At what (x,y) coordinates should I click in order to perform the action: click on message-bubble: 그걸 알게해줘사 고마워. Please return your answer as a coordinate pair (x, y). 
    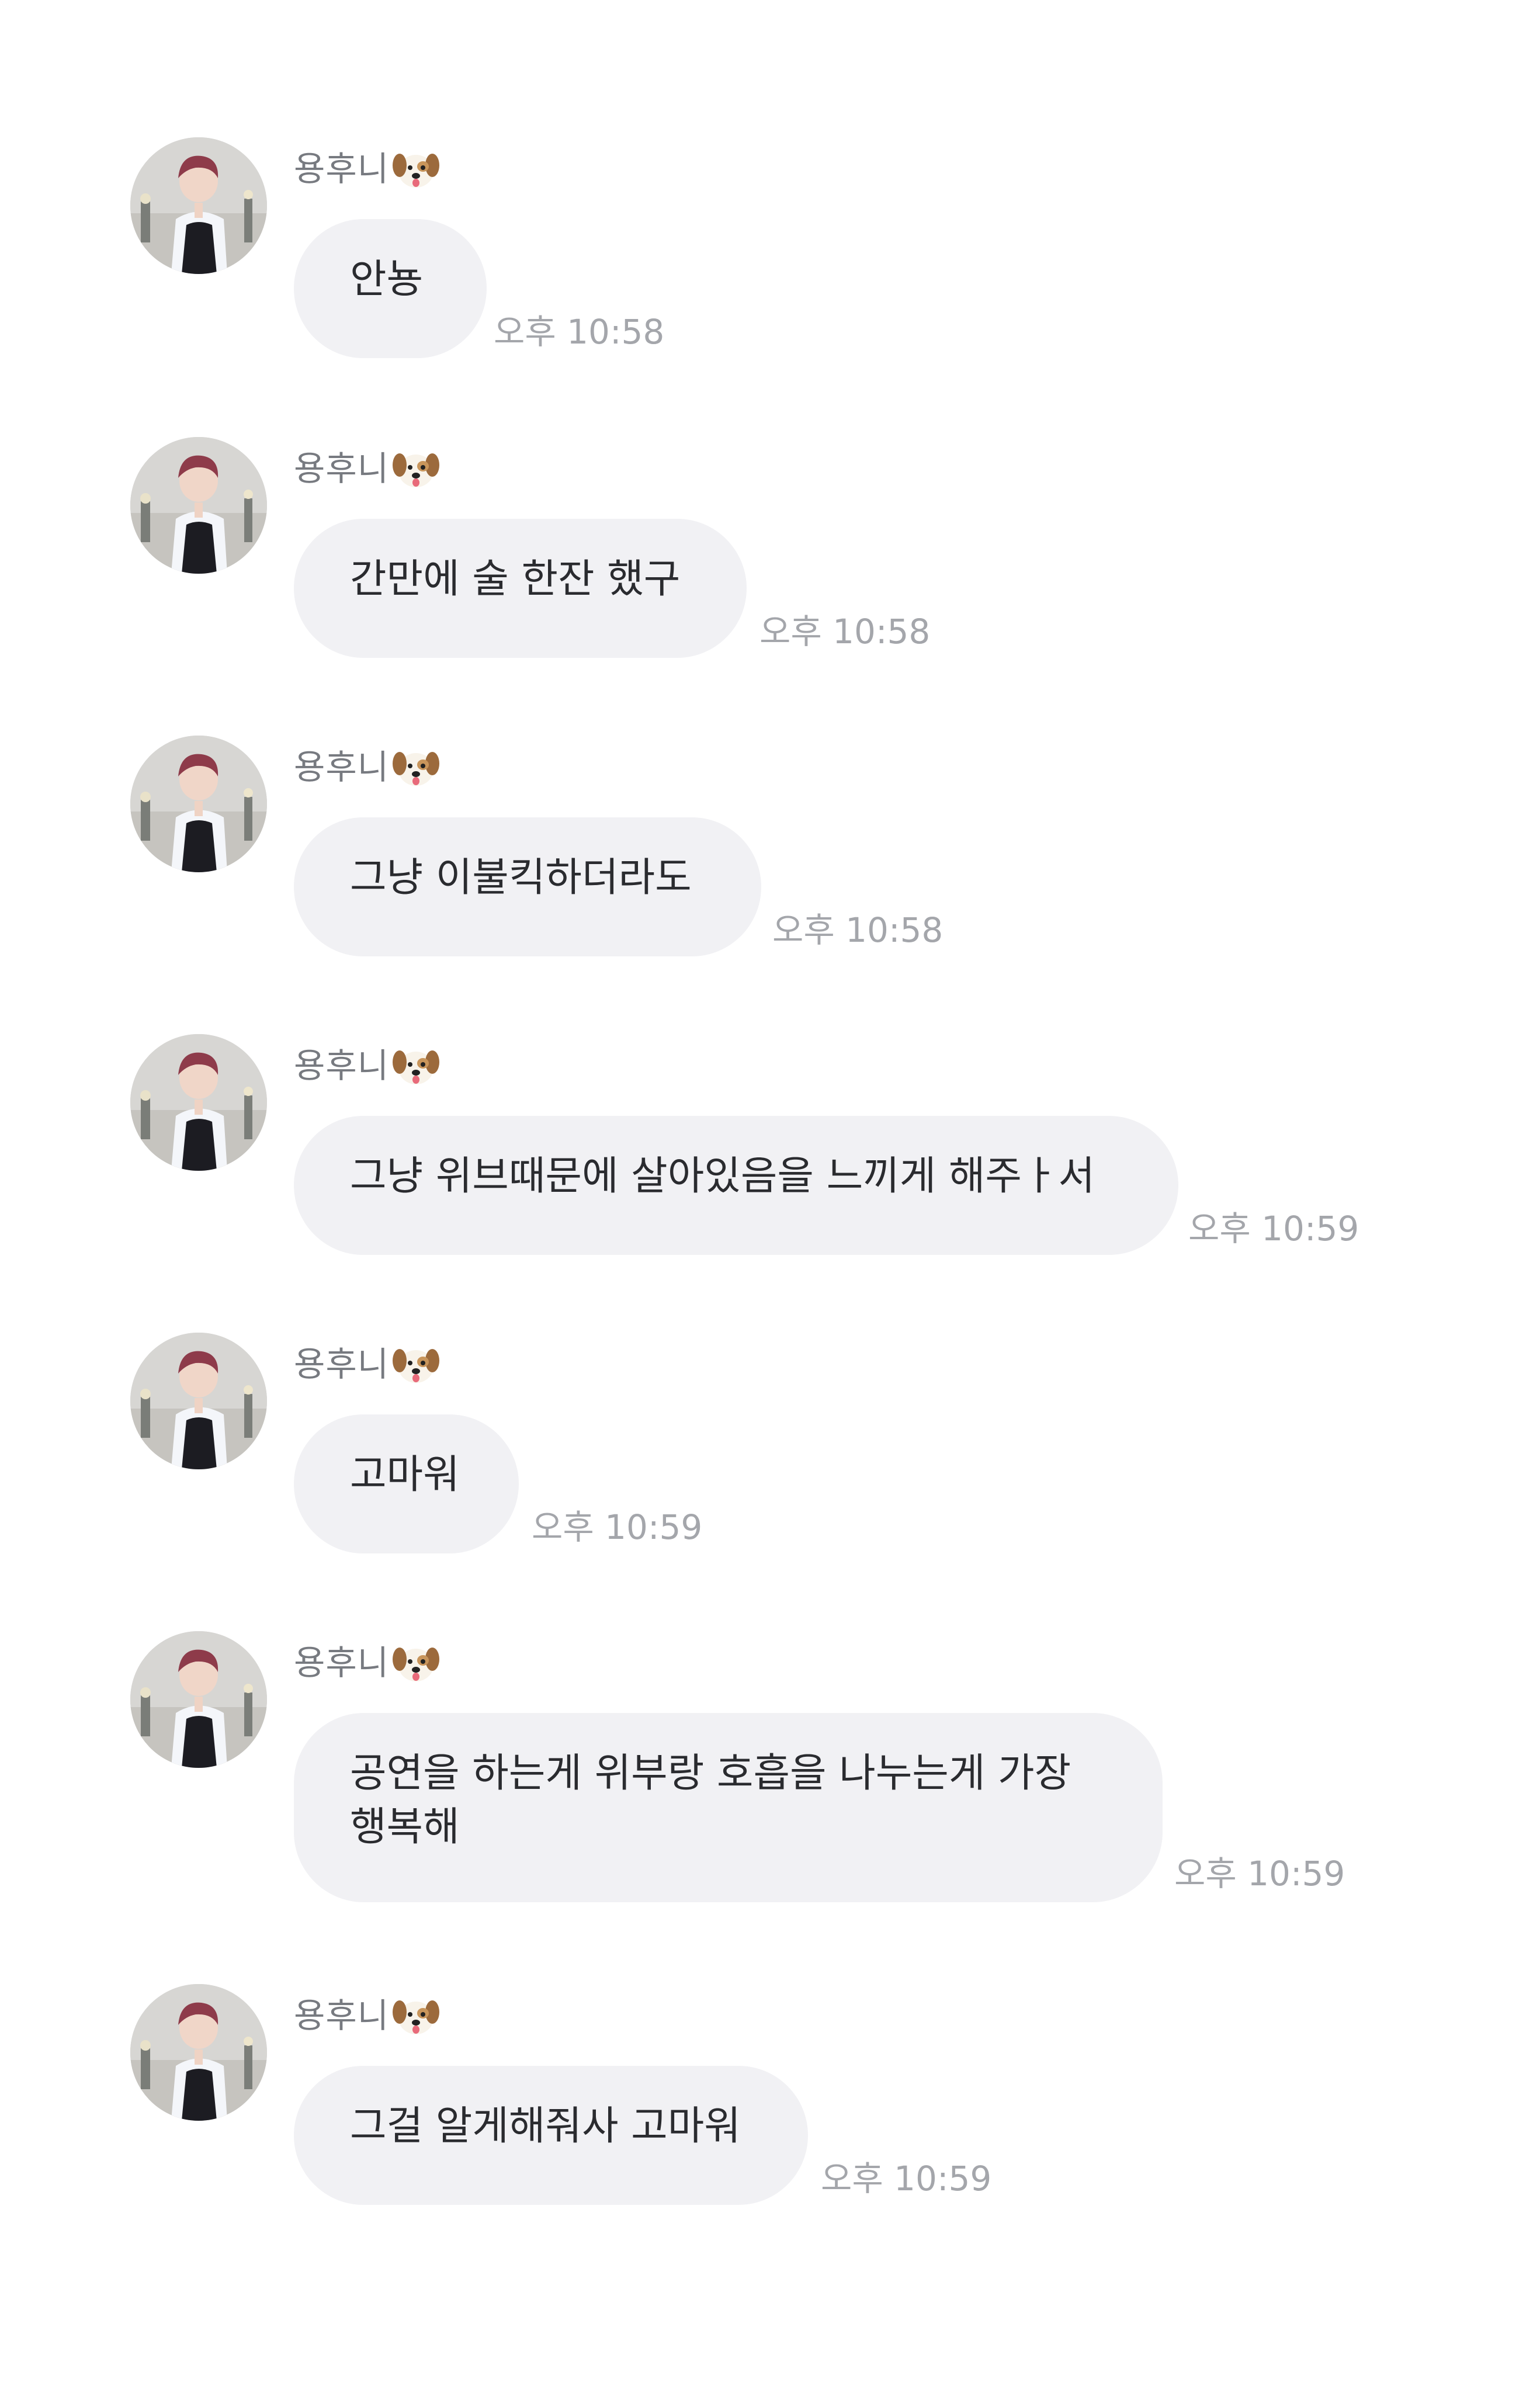
    Looking at the image, I should click on (551, 2135).